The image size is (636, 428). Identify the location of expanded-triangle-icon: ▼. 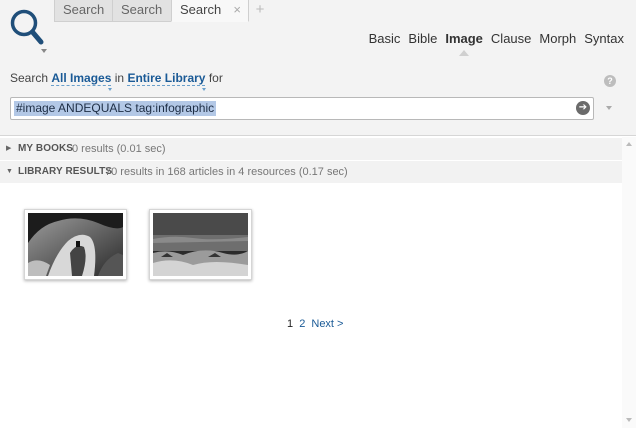
(9, 171).